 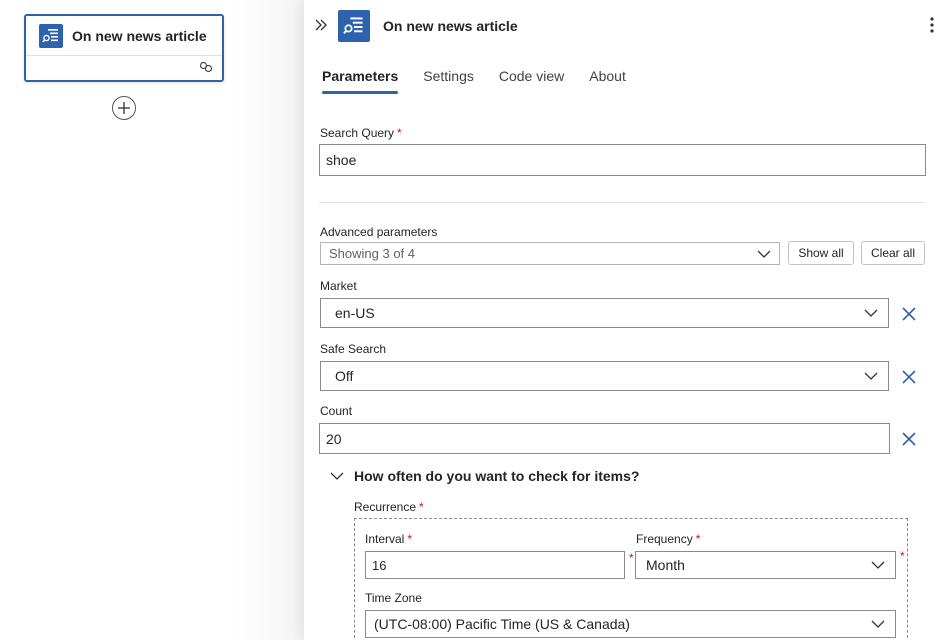 I want to click on trigger-card-title: On new news article, so click(x=139, y=35).